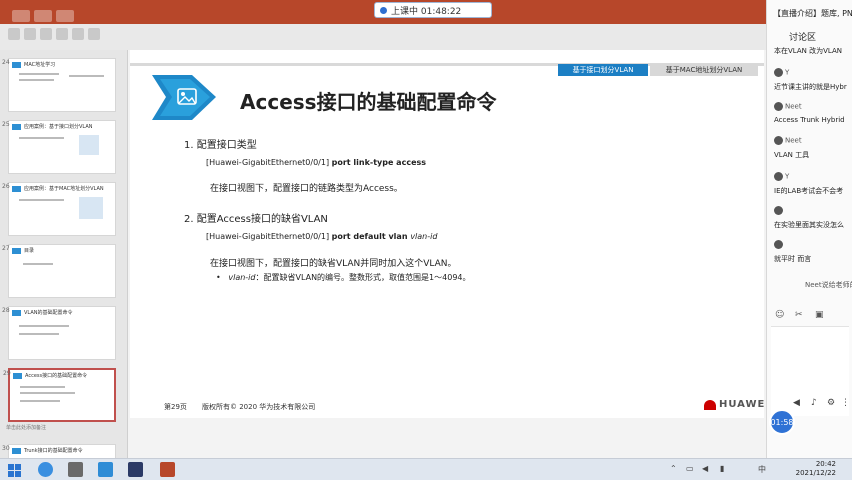  Describe the element at coordinates (6, 124) in the screenshot. I see `thumbnail-number: 25` at that location.